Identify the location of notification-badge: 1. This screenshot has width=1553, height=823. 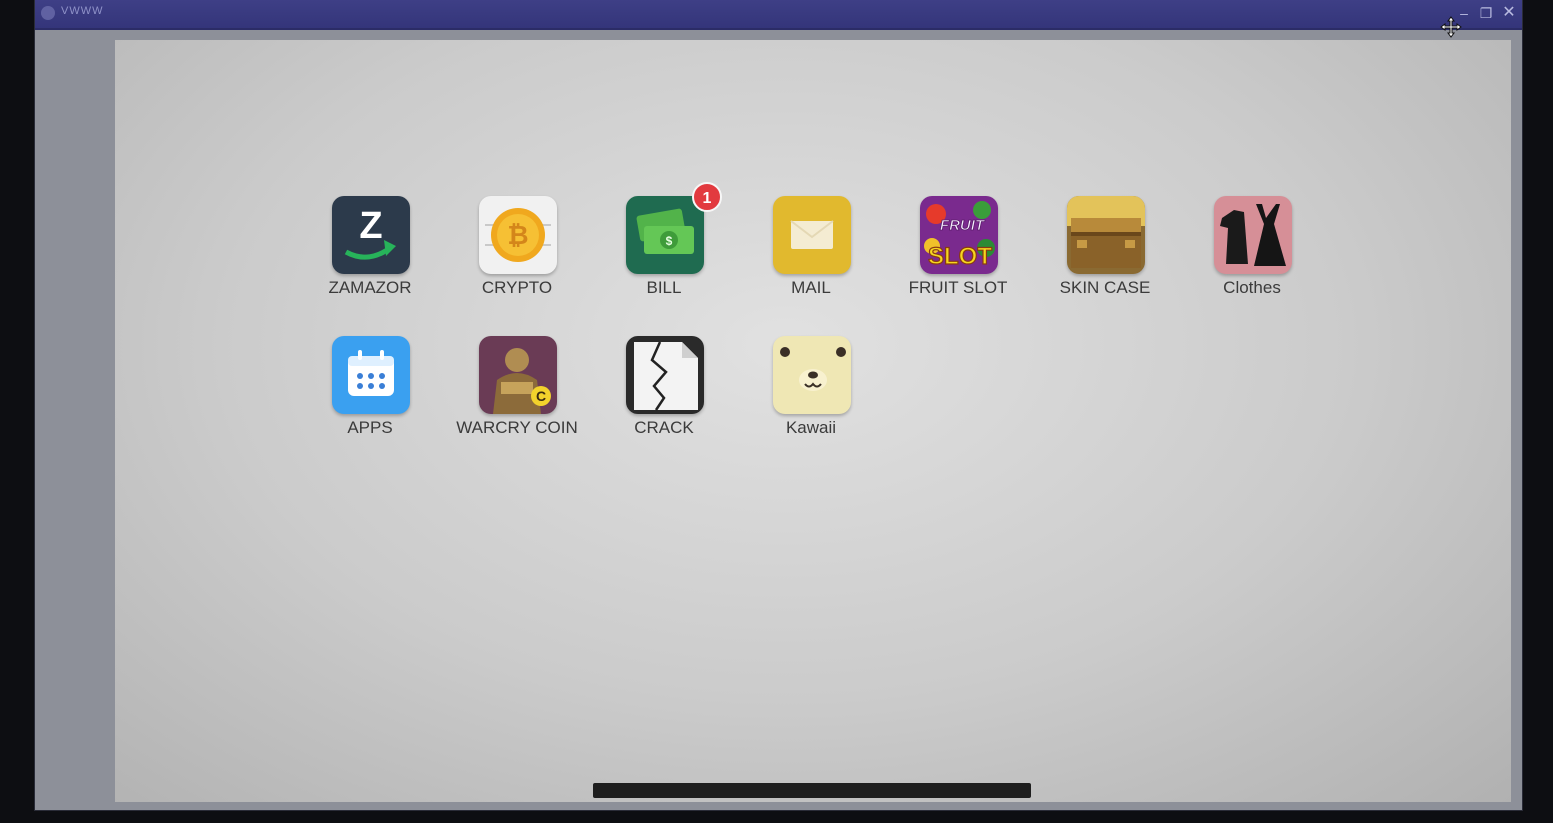
(707, 197).